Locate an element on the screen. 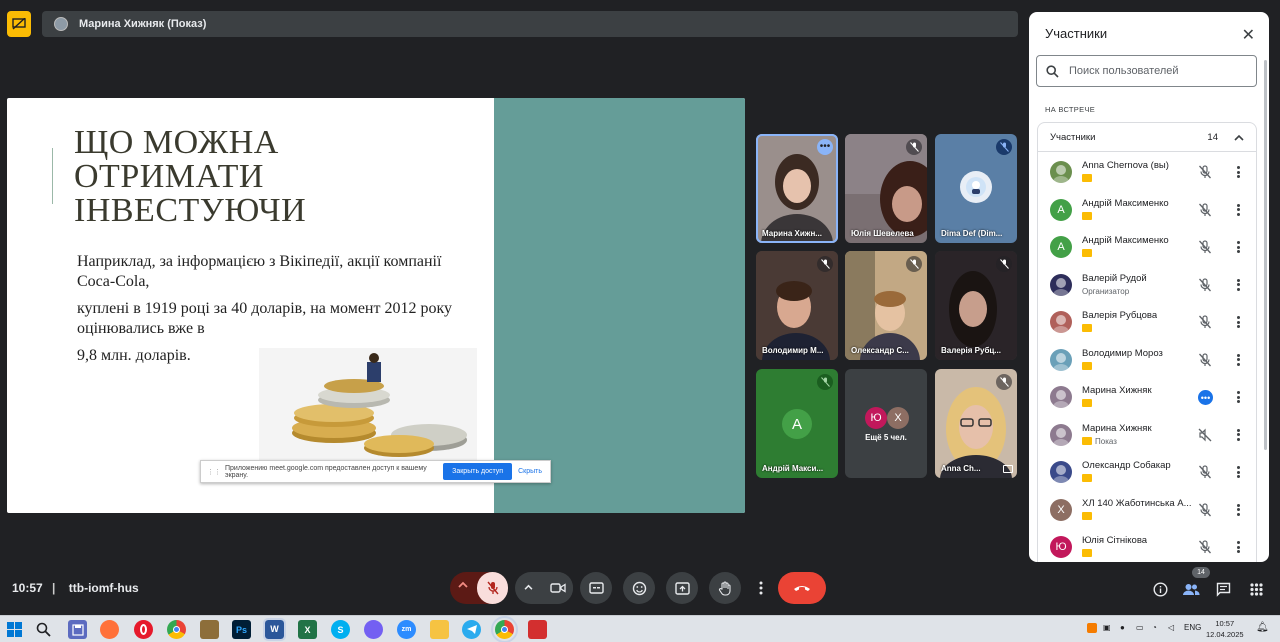  skype-icon: S is located at coordinates (340, 629).